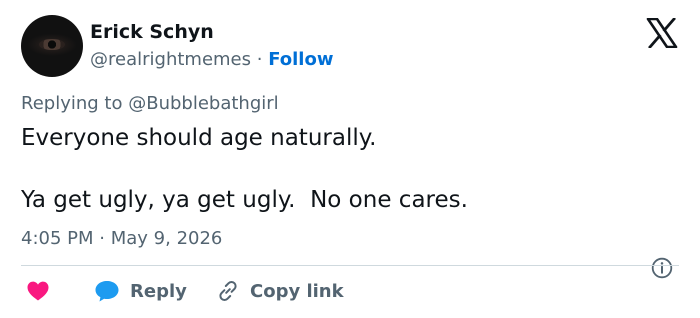 The image size is (700, 318). Describe the element at coordinates (297, 291) in the screenshot. I see `copy-link-label: Copy link` at that location.